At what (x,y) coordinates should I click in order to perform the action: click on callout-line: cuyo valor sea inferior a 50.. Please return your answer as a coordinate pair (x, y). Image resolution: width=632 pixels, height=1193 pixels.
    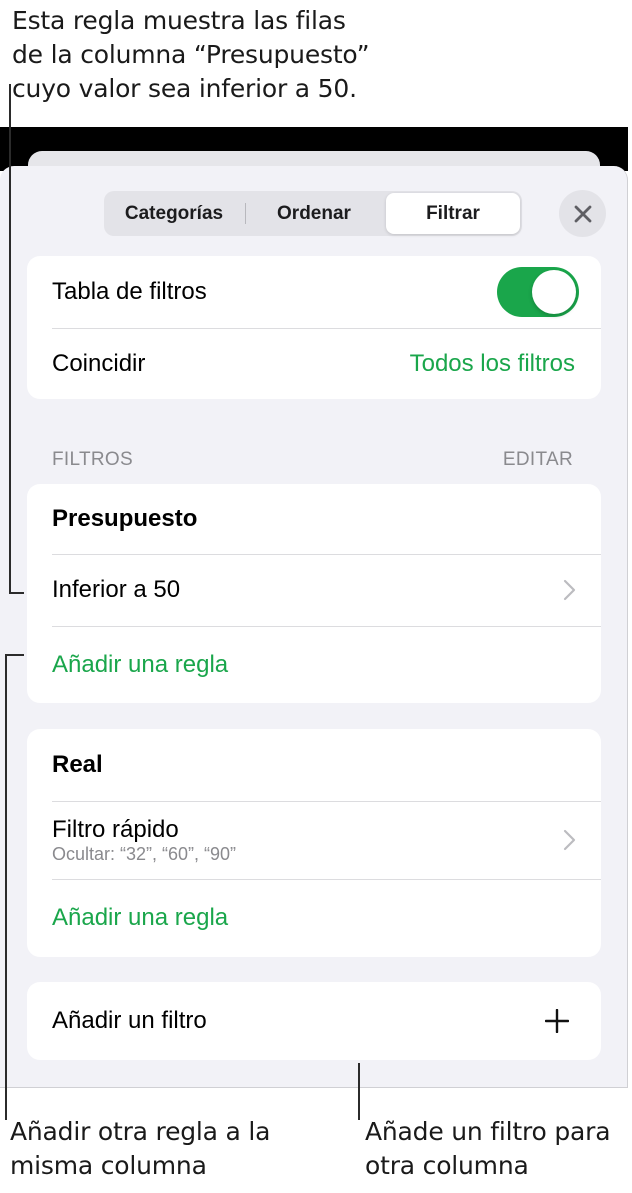
    Looking at the image, I should click on (184, 88).